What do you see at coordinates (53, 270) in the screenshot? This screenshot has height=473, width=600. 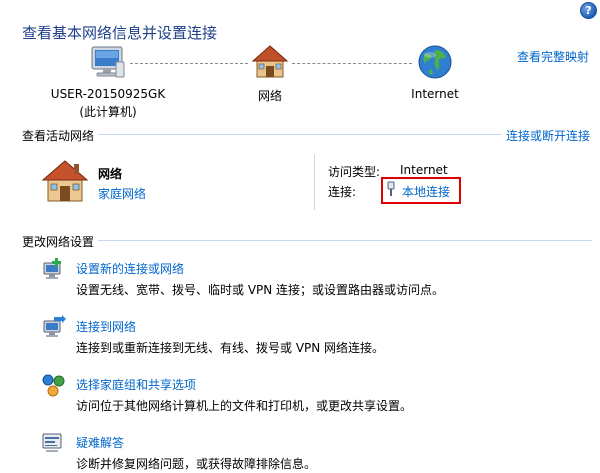 I see `new-connection-icon` at bounding box center [53, 270].